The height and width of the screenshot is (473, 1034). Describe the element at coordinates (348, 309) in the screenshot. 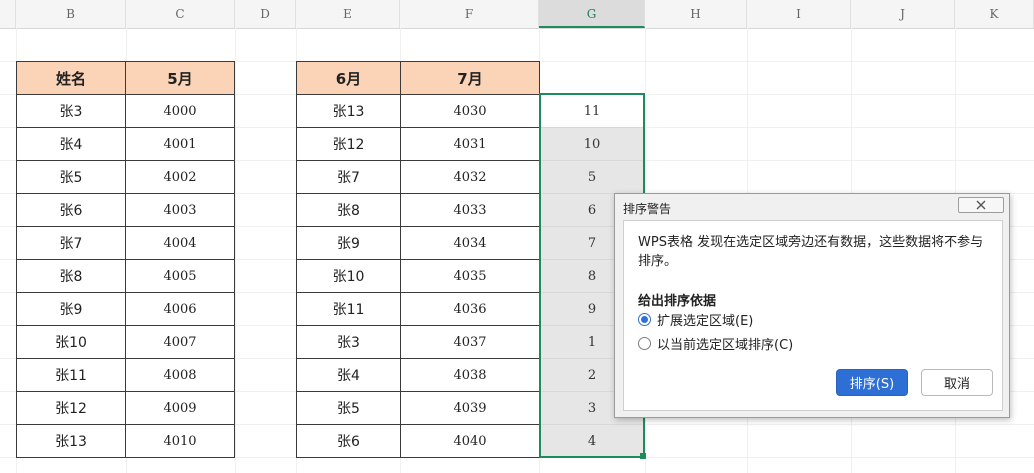

I see `table2-june-cell: 张11` at that location.